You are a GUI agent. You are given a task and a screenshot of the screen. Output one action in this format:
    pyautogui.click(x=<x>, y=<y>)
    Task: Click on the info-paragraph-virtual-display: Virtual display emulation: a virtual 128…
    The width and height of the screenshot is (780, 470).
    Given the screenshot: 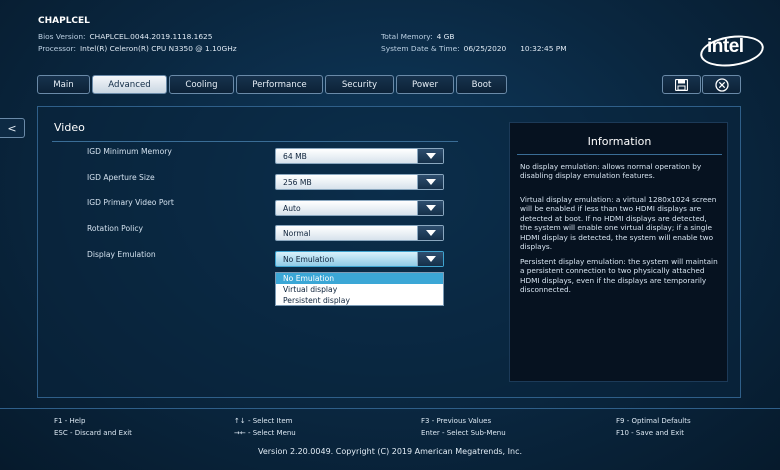 What is the action you would take?
    pyautogui.click(x=618, y=223)
    